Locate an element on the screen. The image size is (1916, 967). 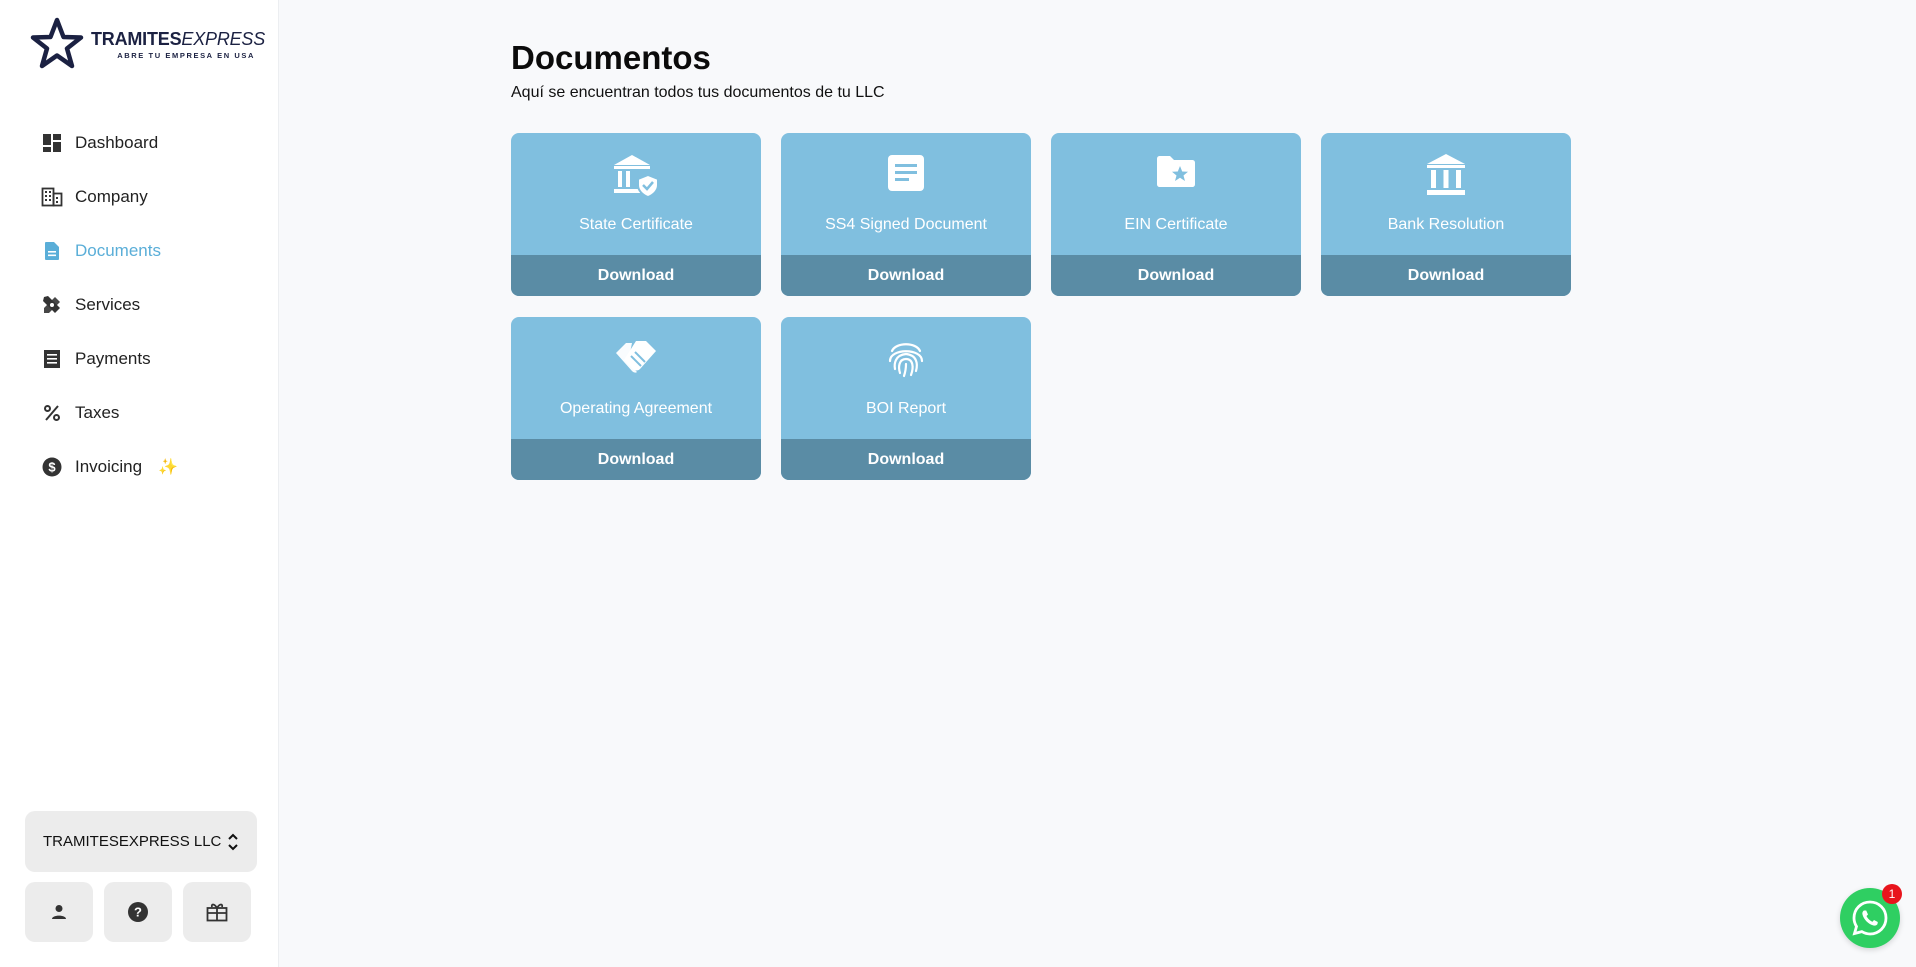
document-card-operating-agreement: Operating Agreement Download is located at coordinates (636, 398).